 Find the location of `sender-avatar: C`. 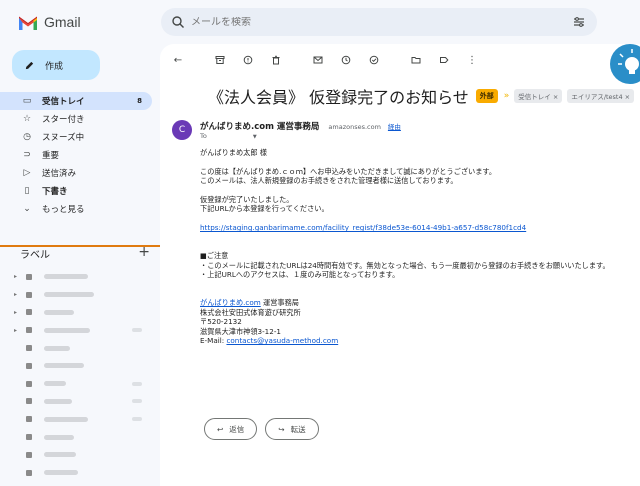

sender-avatar: C is located at coordinates (182, 130).